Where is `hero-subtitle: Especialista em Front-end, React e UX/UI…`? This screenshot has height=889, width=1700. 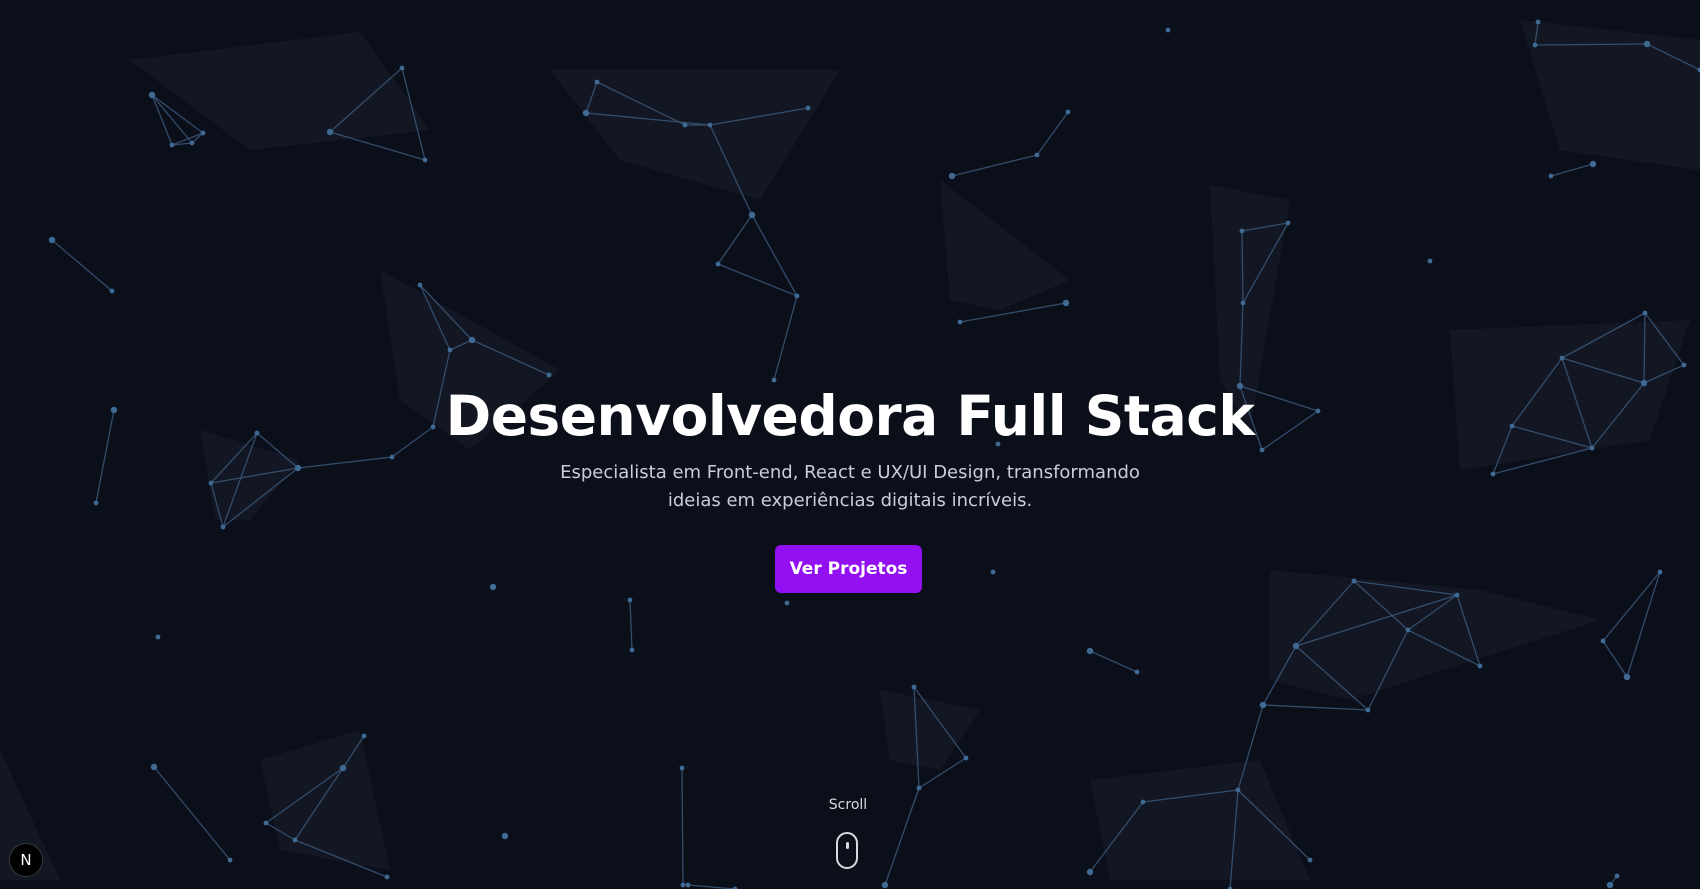 hero-subtitle: Especialista em Front-end, React e UX/UI… is located at coordinates (850, 486).